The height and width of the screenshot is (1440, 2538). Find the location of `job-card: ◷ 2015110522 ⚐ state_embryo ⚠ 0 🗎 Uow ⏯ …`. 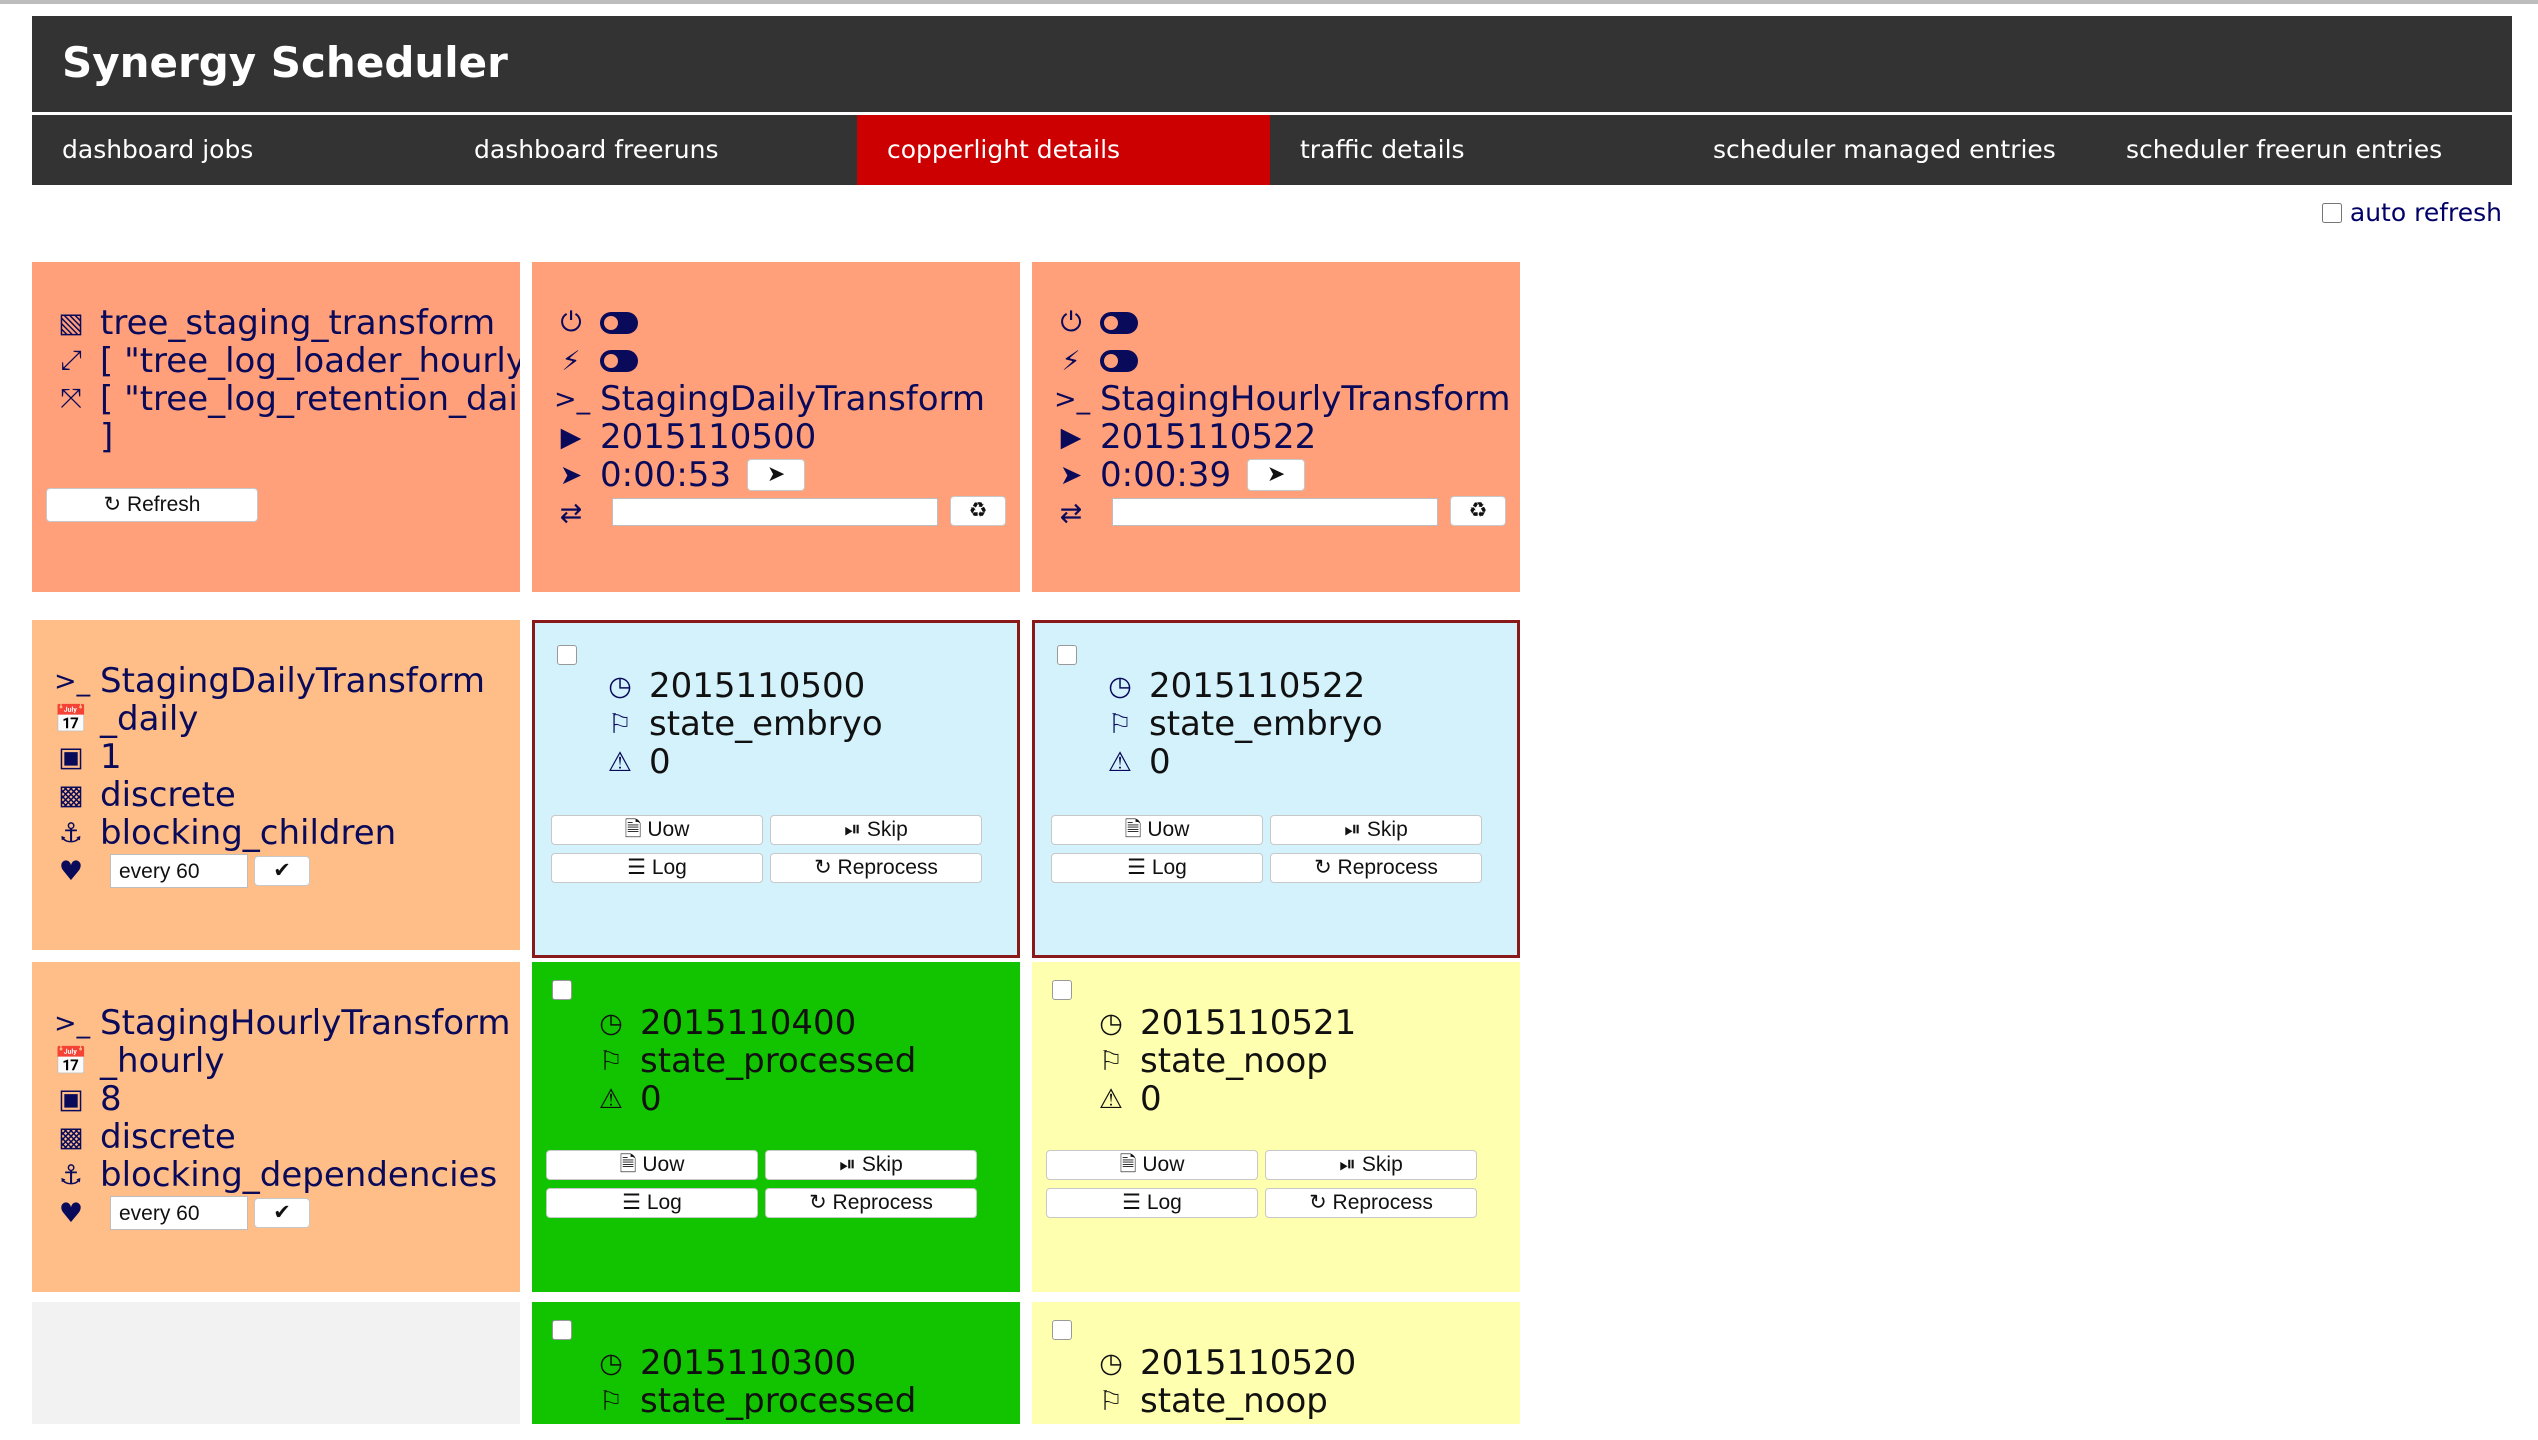

job-card: ◷ 2015110522 ⚐ state_embryo ⚠ 0 🗎 Uow ⏯ … is located at coordinates (1276, 789).